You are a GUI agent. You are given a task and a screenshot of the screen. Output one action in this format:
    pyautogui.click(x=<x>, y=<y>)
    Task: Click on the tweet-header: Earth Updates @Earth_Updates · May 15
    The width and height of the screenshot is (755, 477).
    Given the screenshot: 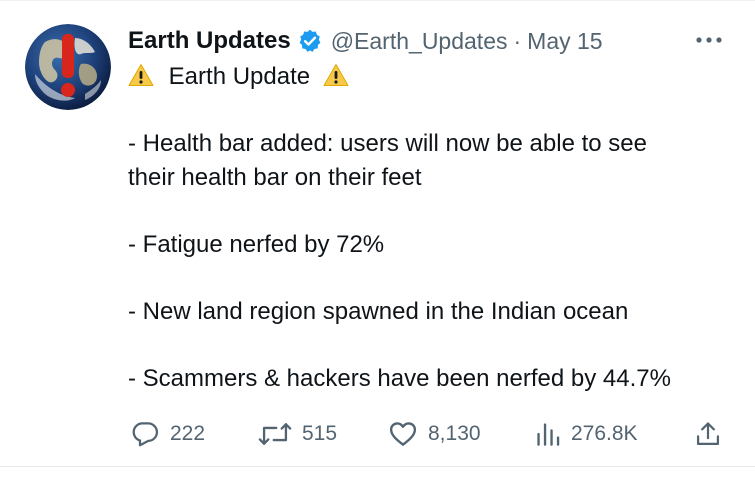 What is the action you would take?
    pyautogui.click(x=365, y=41)
    